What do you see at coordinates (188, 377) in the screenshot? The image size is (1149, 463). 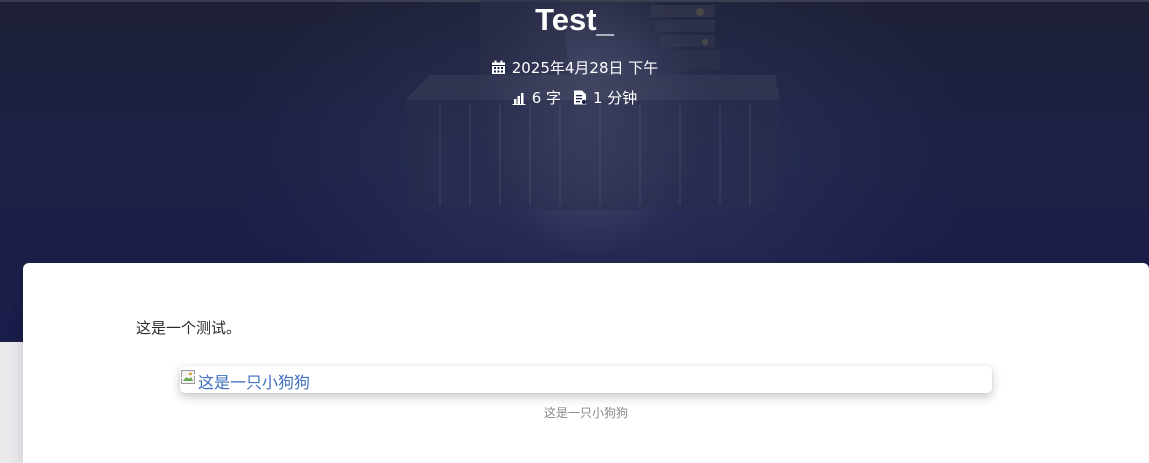 I see `broken-image-icon` at bounding box center [188, 377].